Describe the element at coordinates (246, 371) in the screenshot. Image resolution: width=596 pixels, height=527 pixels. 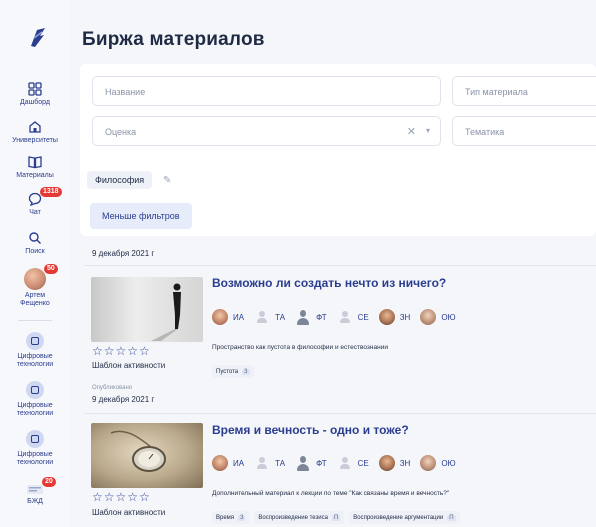
I see `tag-count: 3` at that location.